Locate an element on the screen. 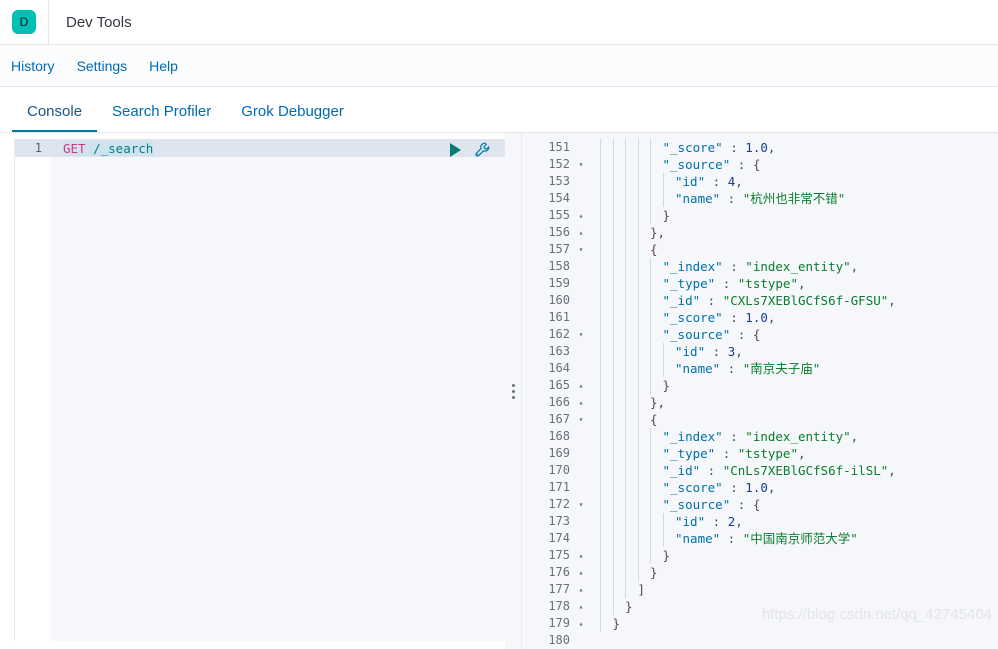 This screenshot has width=998, height=649. response-line: 166 ▴}, is located at coordinates (760, 402).